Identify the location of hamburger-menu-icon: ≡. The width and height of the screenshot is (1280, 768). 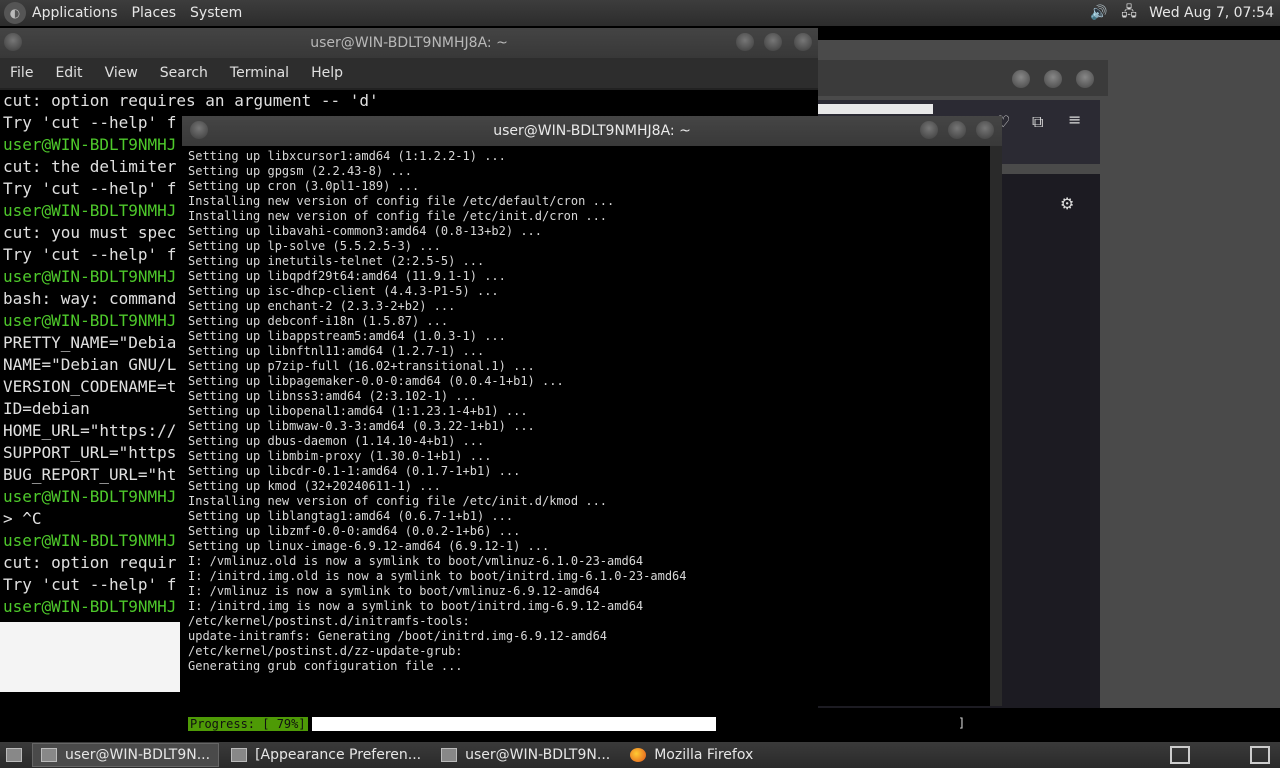
(1074, 119).